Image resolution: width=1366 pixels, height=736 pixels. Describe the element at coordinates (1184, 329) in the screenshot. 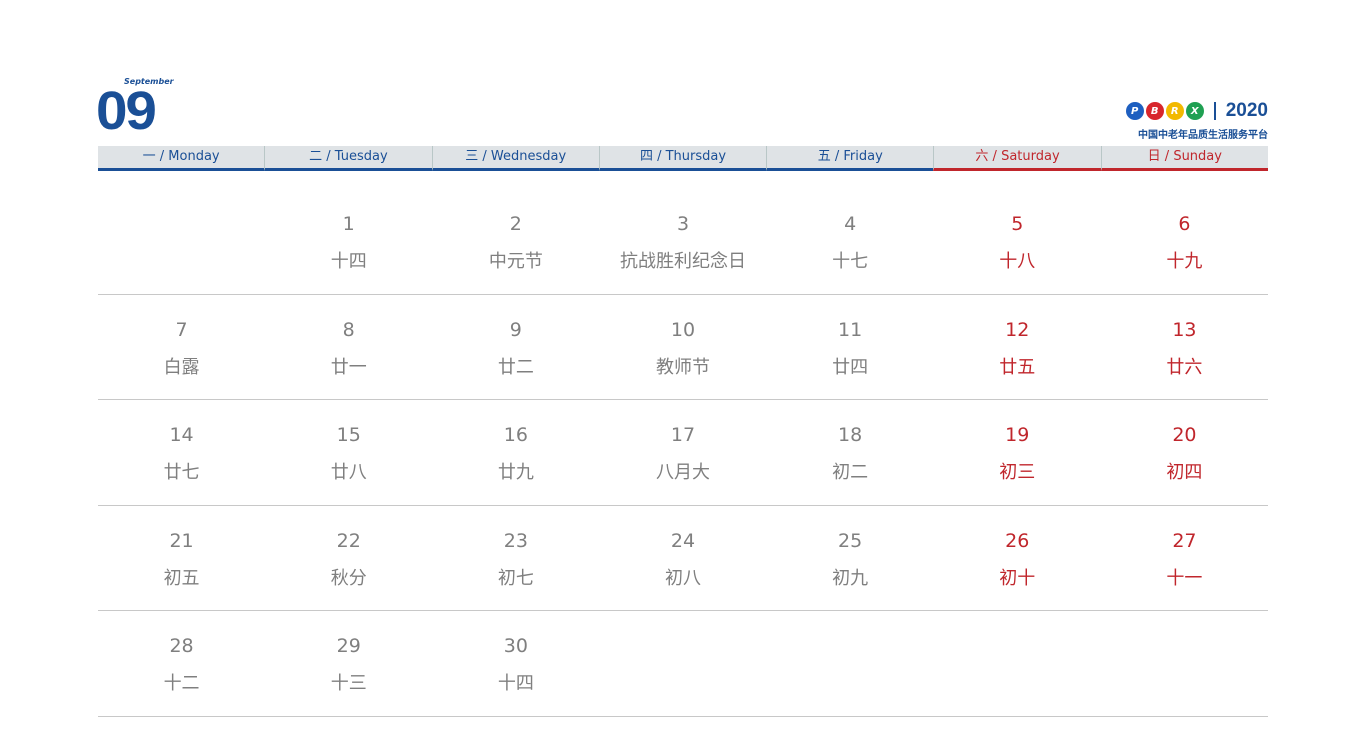

I see `day-number: 13` at that location.